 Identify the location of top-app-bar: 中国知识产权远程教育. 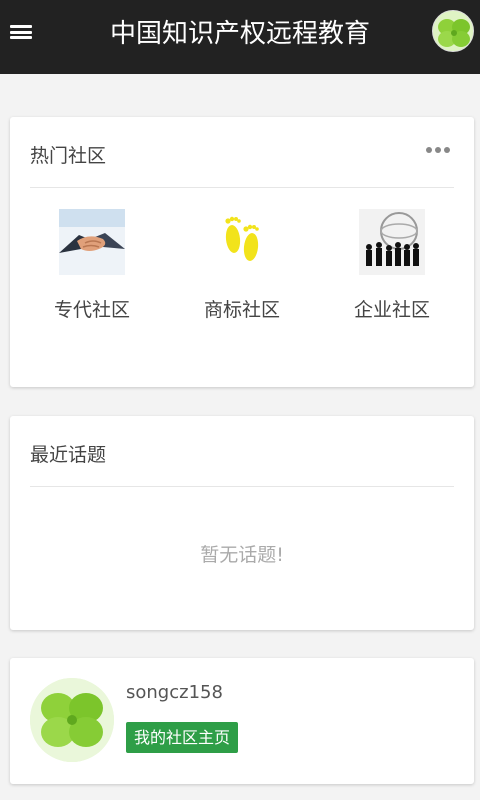
(240, 37).